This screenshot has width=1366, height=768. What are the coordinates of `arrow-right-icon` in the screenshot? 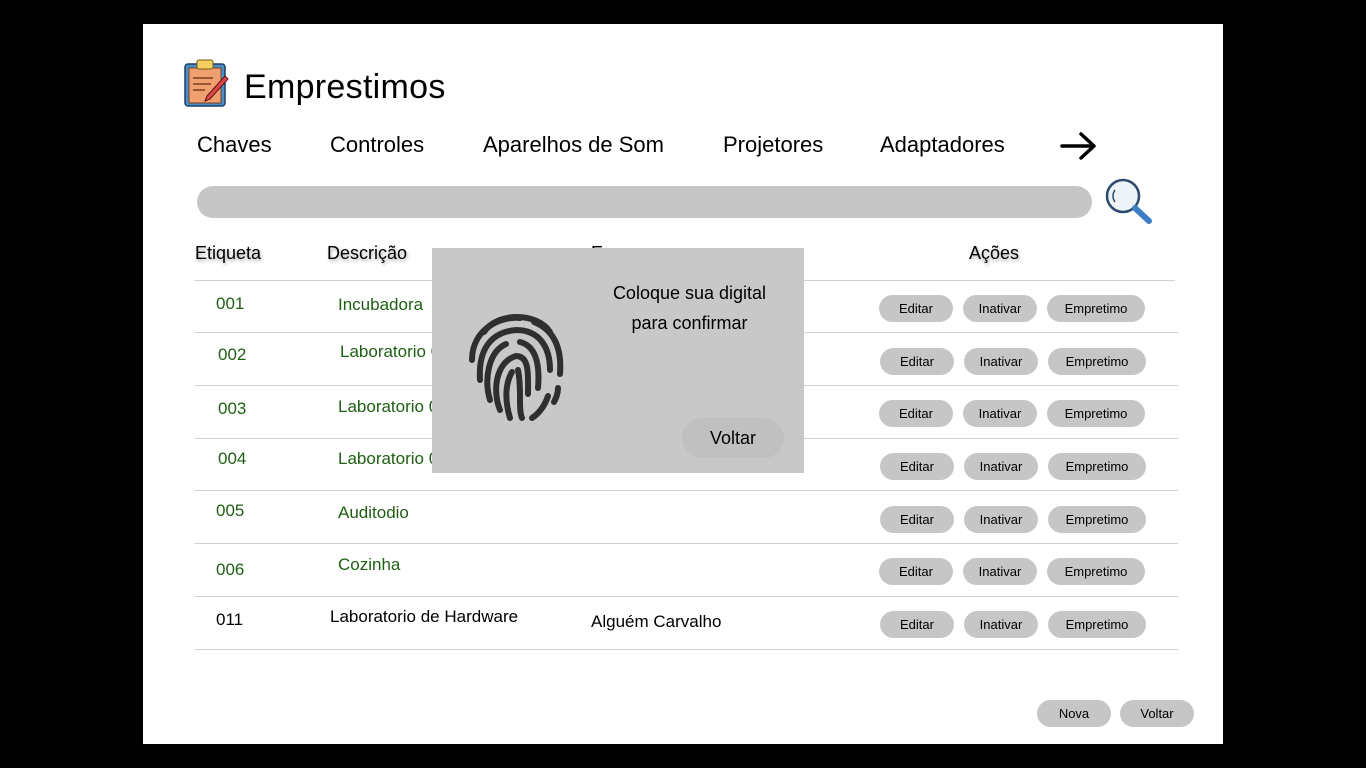 It's located at (1079, 146).